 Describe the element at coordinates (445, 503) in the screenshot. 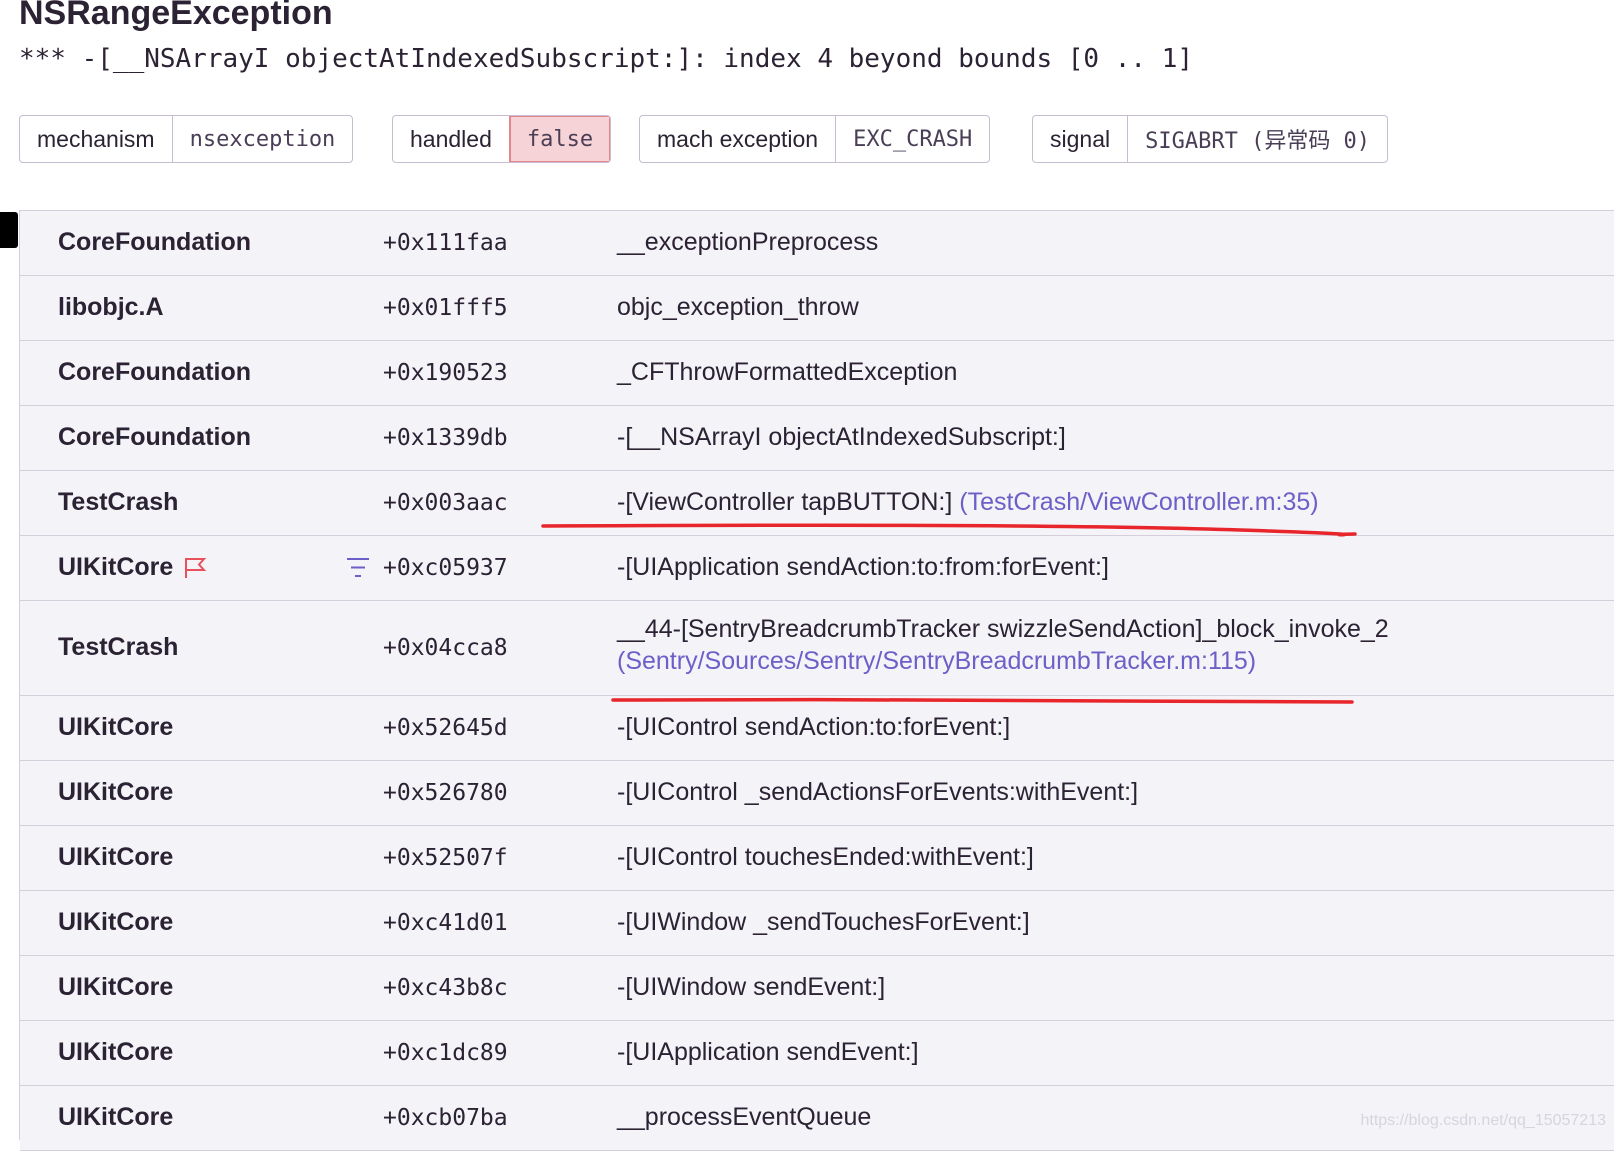

I see `frame-address: +0x003aac` at that location.